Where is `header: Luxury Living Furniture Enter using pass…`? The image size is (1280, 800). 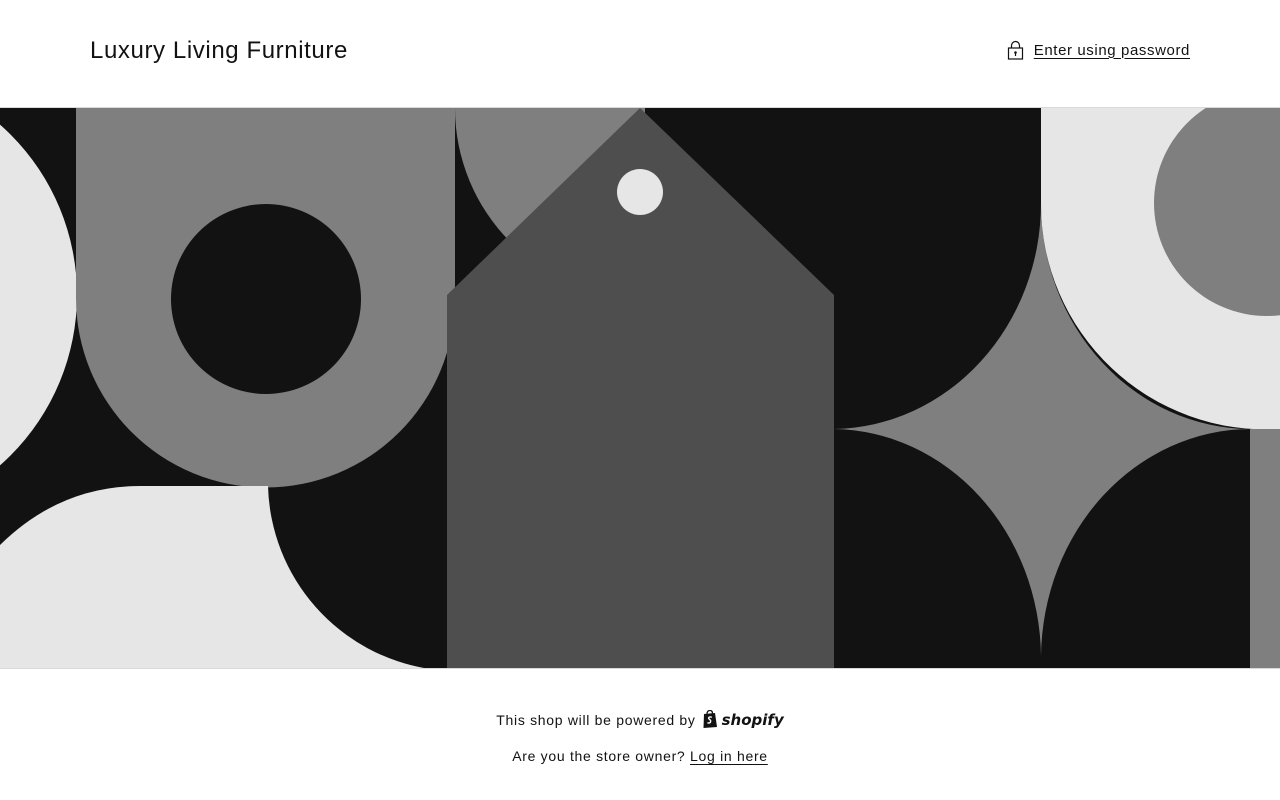 header: Luxury Living Furniture Enter using pass… is located at coordinates (640, 54).